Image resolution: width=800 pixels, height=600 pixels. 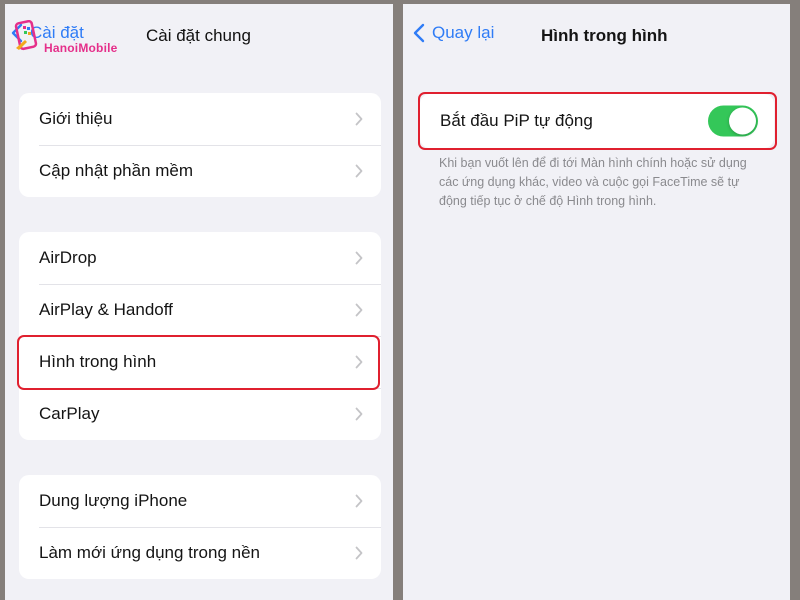 I want to click on auto-pip-toggle, so click(x=733, y=121).